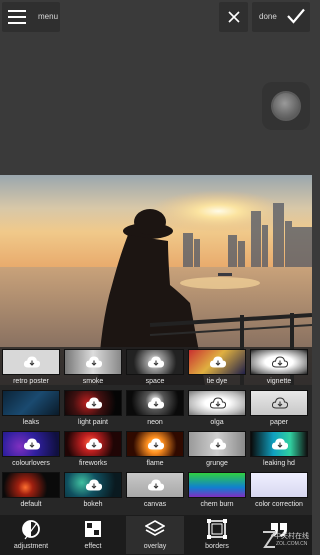 The width and height of the screenshot is (320, 555). I want to click on effect-tile: default, so click(31, 492).